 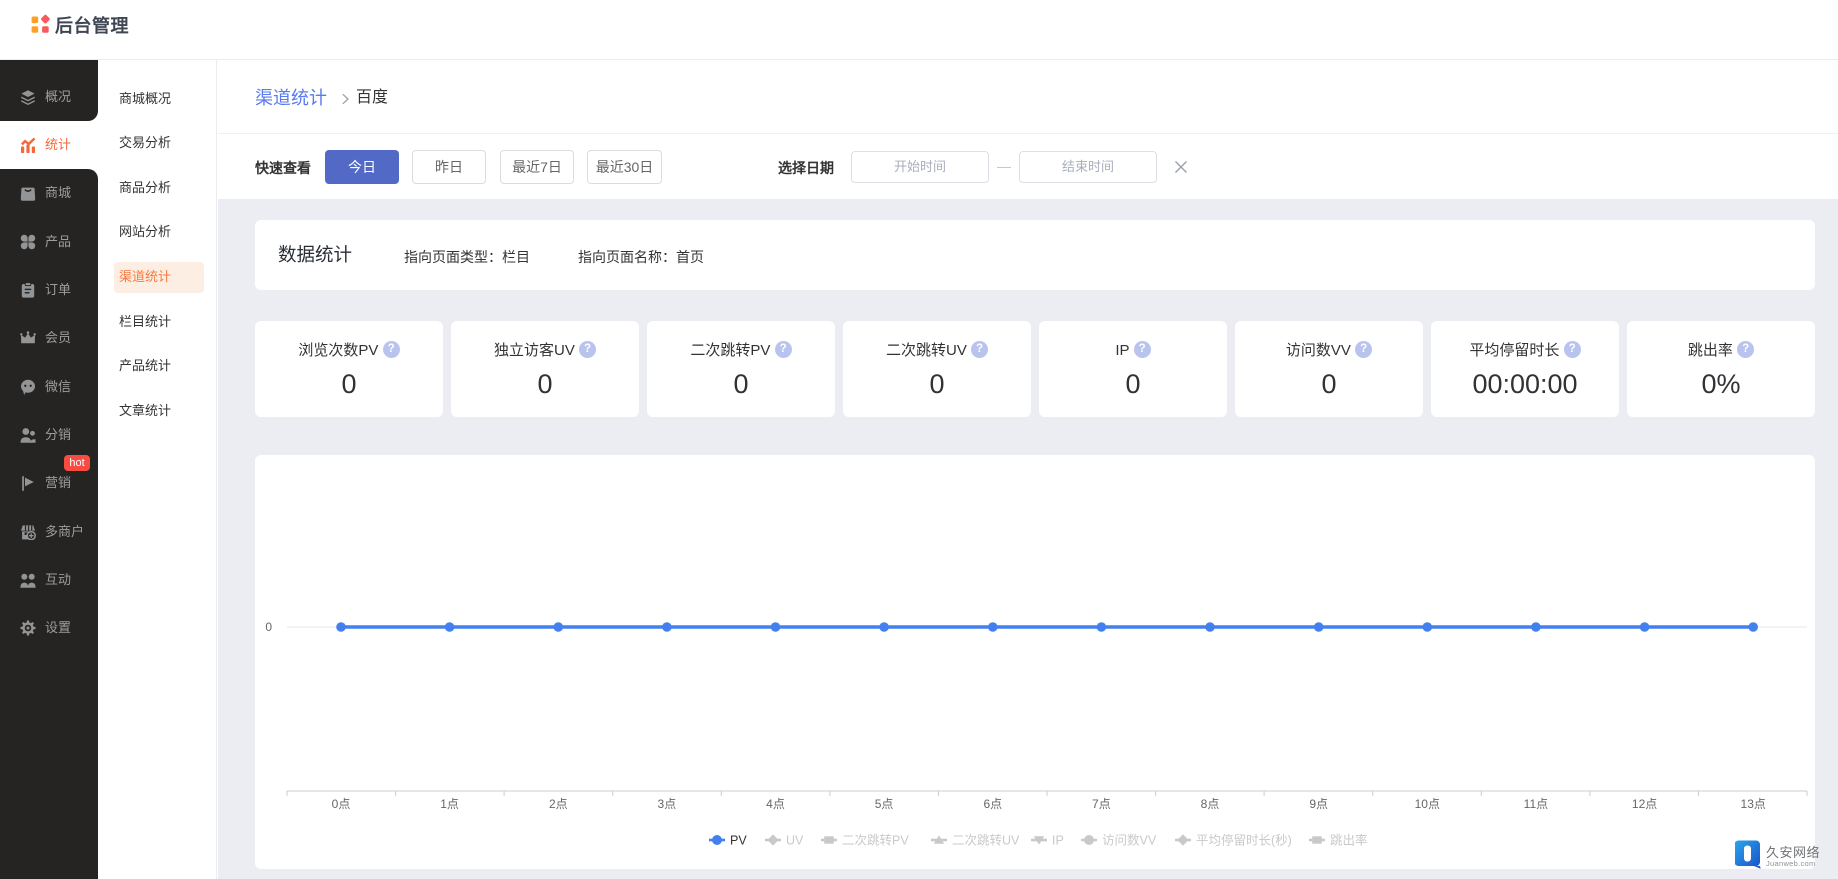 What do you see at coordinates (1427, 804) in the screenshot?
I see `svg-text: 10点` at bounding box center [1427, 804].